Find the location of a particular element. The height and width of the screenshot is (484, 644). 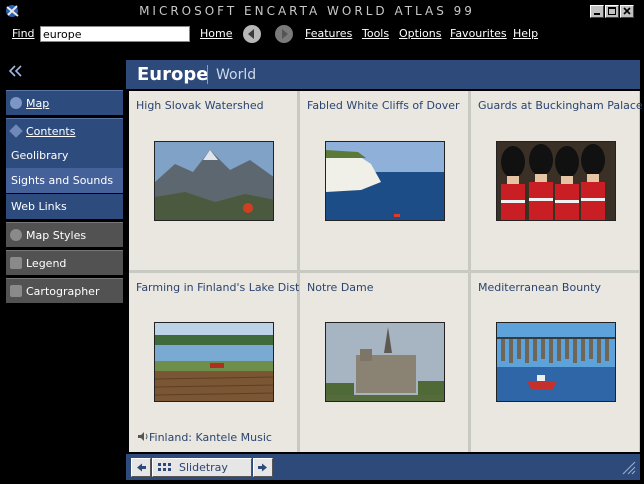

resize-grip is located at coordinates (628, 468).